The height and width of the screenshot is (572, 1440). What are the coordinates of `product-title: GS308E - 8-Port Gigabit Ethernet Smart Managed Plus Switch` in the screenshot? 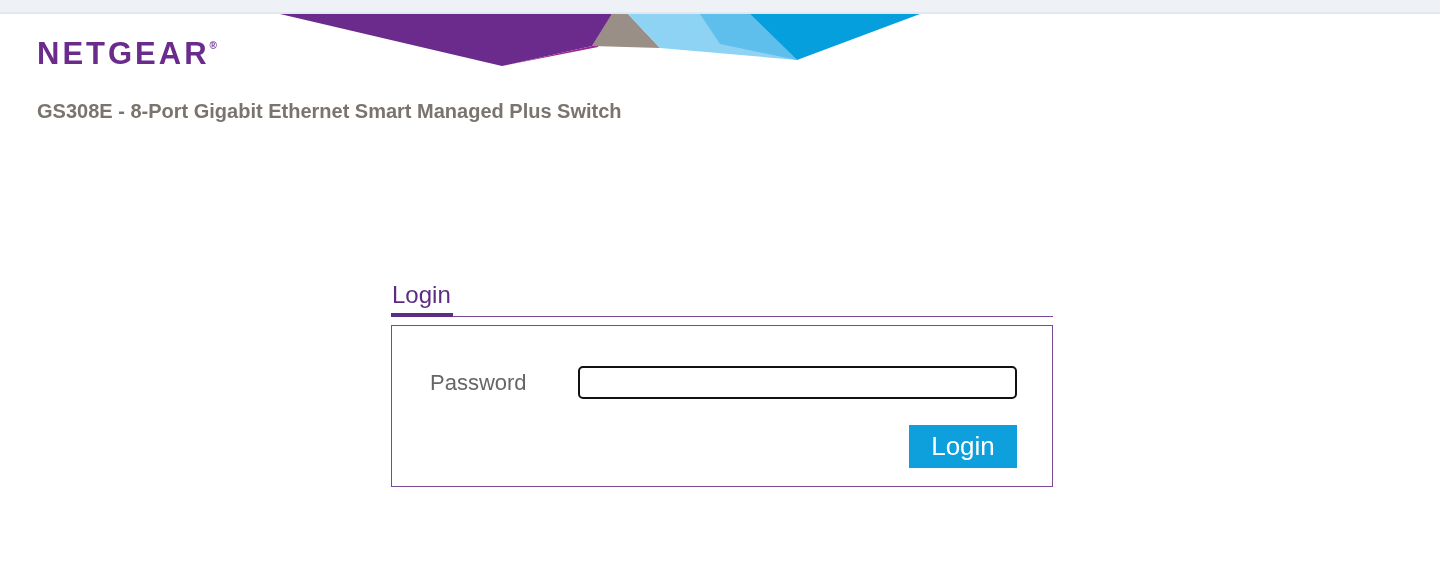 It's located at (329, 111).